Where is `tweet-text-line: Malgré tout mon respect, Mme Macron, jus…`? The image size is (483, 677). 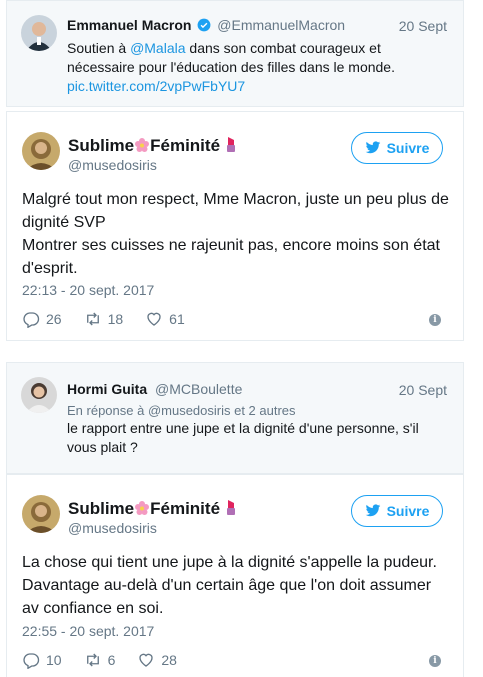 tweet-text-line: Malgré tout mon respect, Mme Macron, jus… is located at coordinates (235, 199).